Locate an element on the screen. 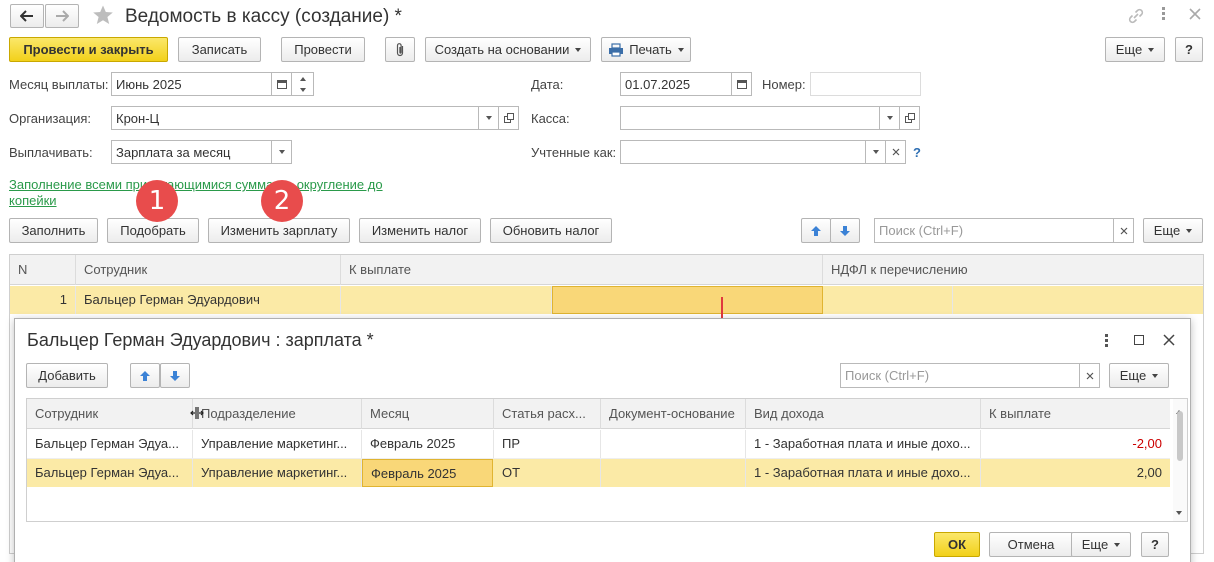 The width and height of the screenshot is (1214, 562). add-button: Добавить is located at coordinates (67, 375).